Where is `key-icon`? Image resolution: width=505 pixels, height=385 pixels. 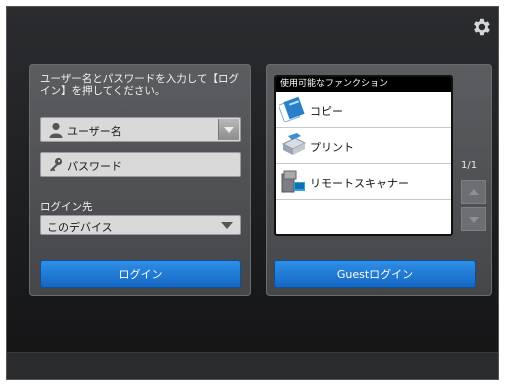 key-icon is located at coordinates (56, 164).